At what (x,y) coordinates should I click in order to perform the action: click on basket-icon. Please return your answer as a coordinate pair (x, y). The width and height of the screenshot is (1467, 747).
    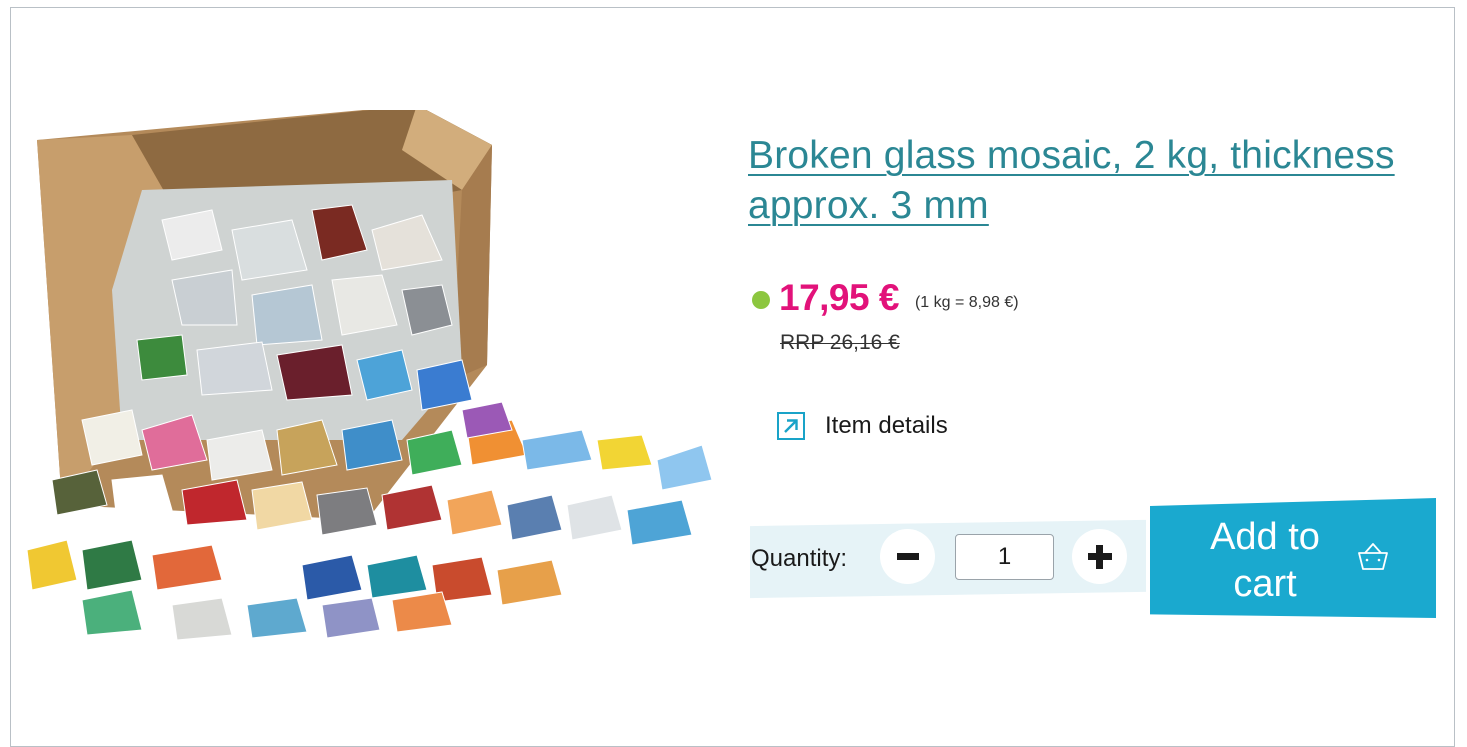
    Looking at the image, I should click on (1373, 556).